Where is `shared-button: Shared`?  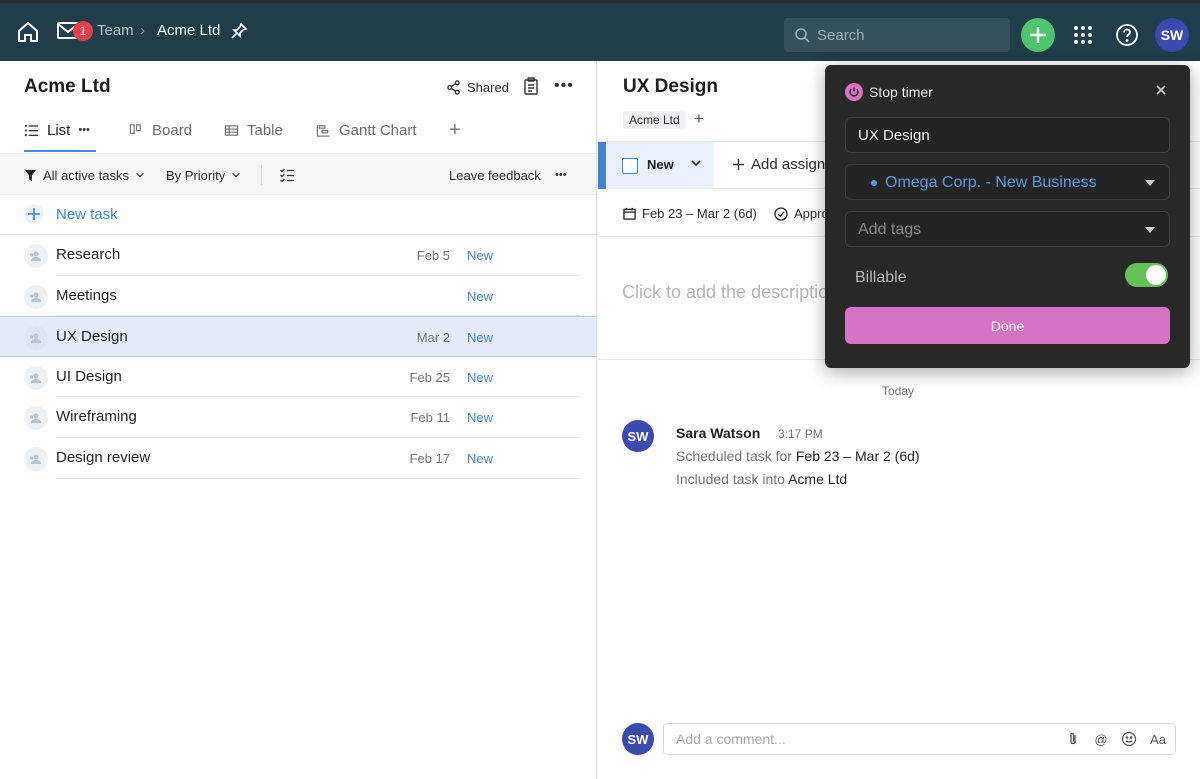
shared-button: Shared is located at coordinates (477, 87).